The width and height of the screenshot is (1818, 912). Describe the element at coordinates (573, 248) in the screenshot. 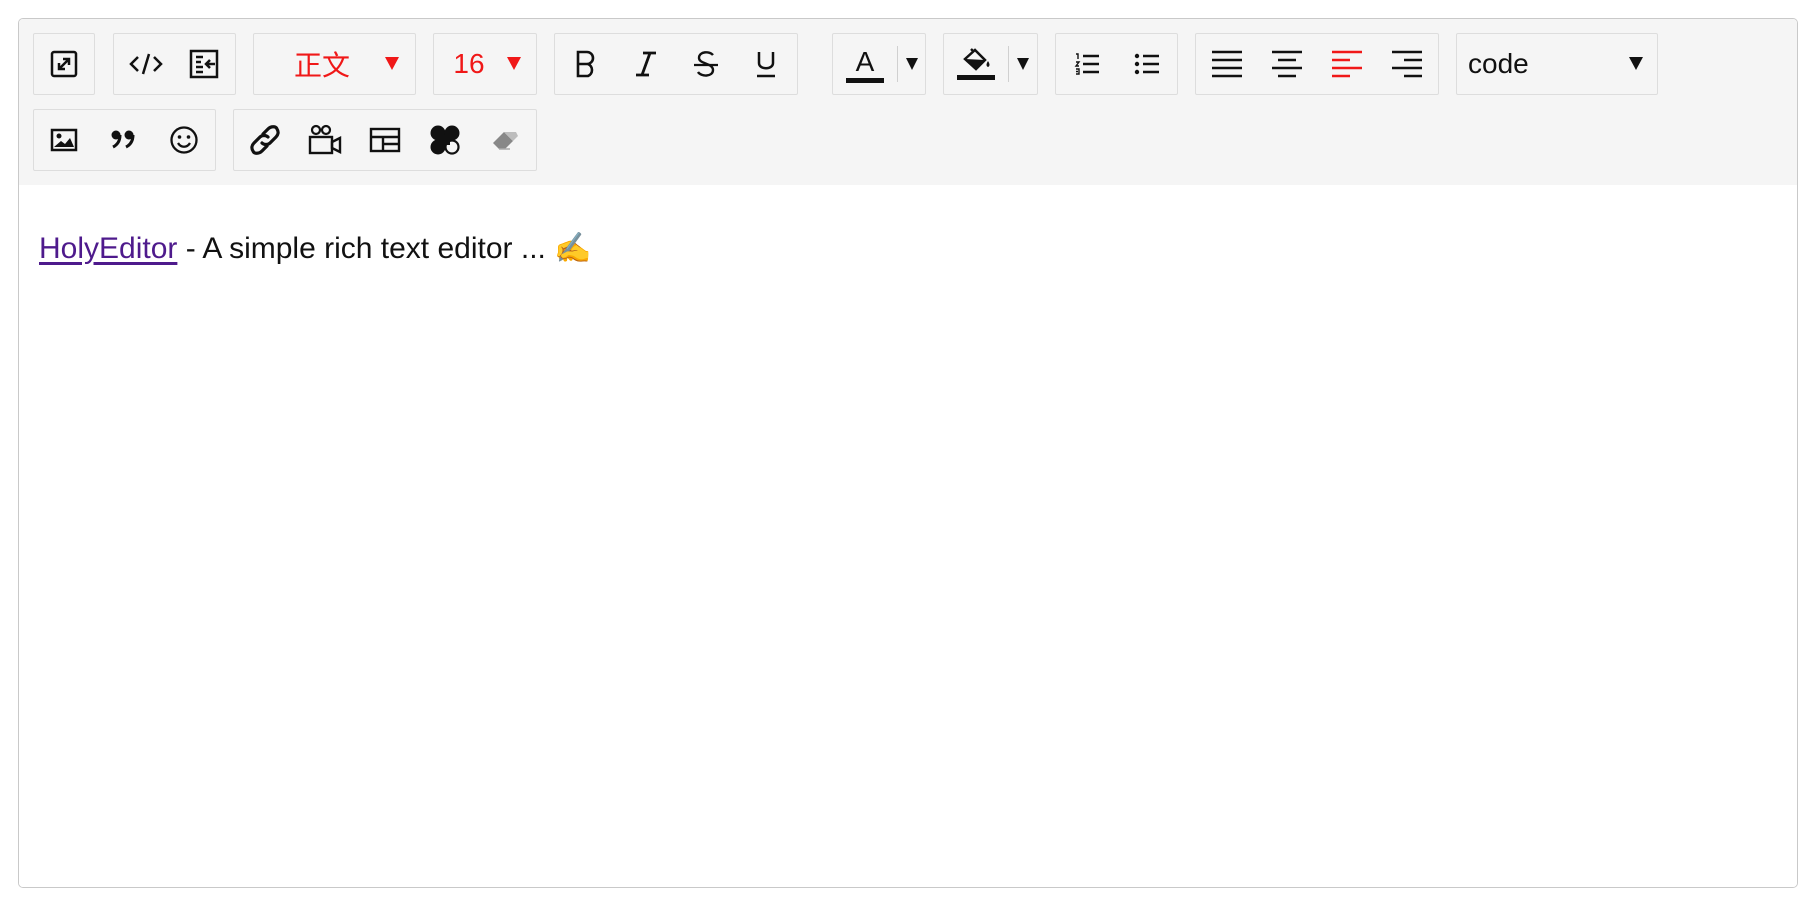

I see `writing-hand-emoji: ✍️` at that location.